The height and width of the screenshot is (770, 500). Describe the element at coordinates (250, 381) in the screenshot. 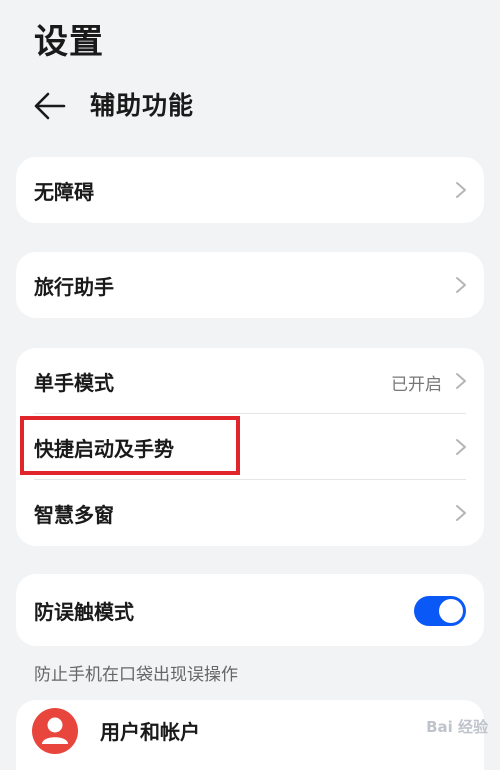

I see `list-item-one-hand-mode: 单手模式 已开启` at that location.